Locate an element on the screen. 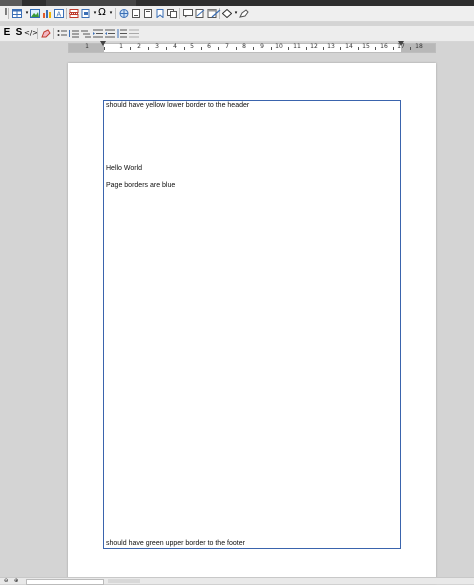  style-e-button: E is located at coordinates (7, 33).